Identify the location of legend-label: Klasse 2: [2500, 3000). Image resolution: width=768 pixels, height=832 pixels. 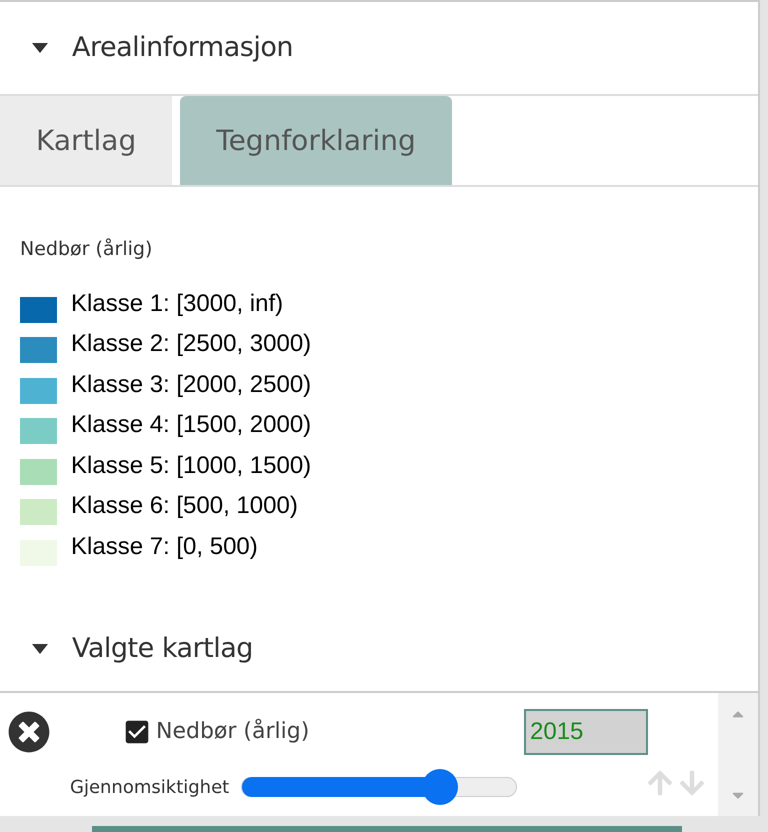
(191, 344).